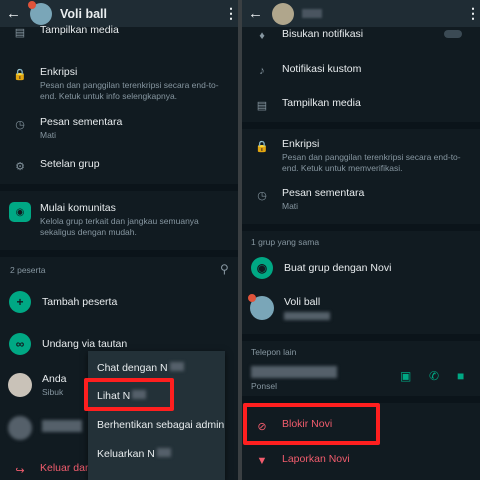 Image resolution: width=480 pixels, height=480 pixels. Describe the element at coordinates (20, 344) in the screenshot. I see `link-icon: ∞` at that location.